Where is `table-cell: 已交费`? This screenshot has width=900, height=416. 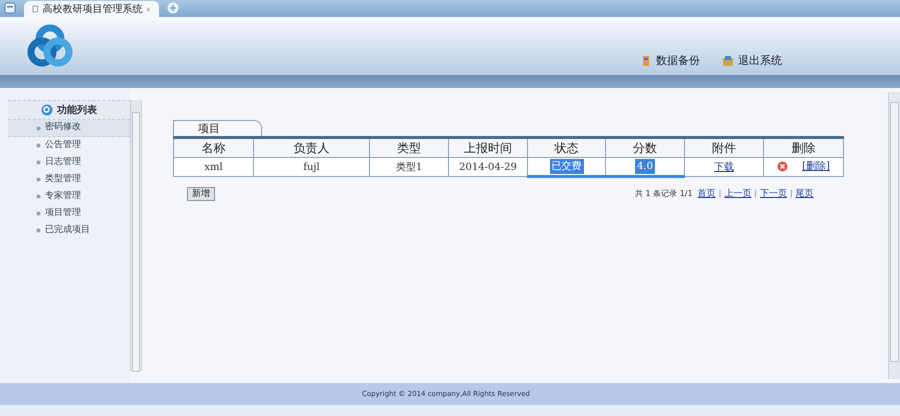 table-cell: 已交费 is located at coordinates (567, 166).